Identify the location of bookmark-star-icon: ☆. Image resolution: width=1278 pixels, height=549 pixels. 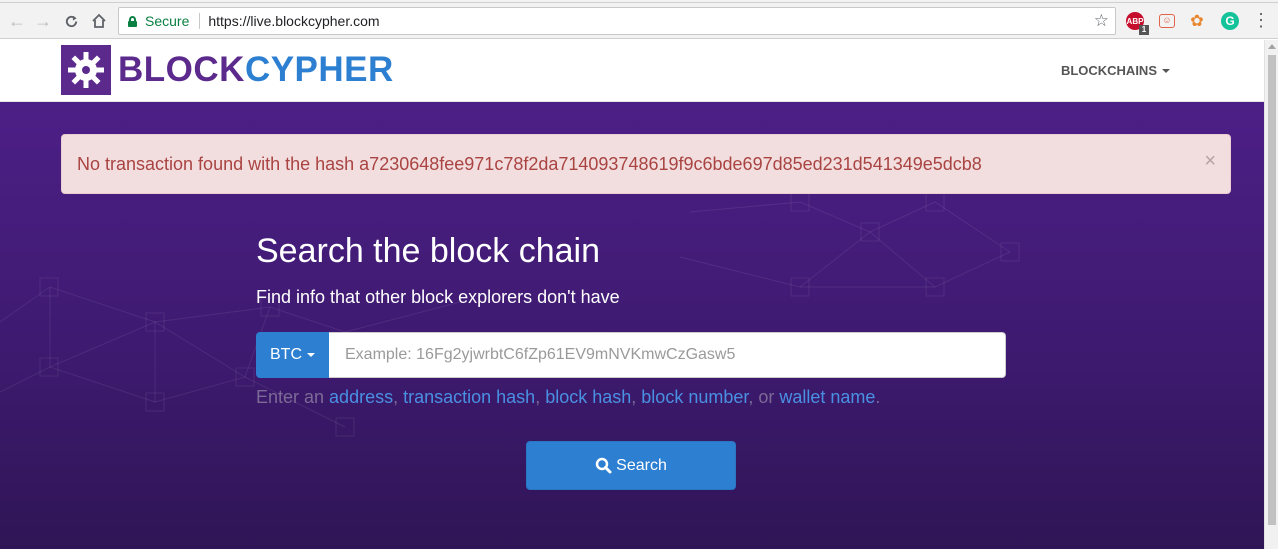
(1101, 21).